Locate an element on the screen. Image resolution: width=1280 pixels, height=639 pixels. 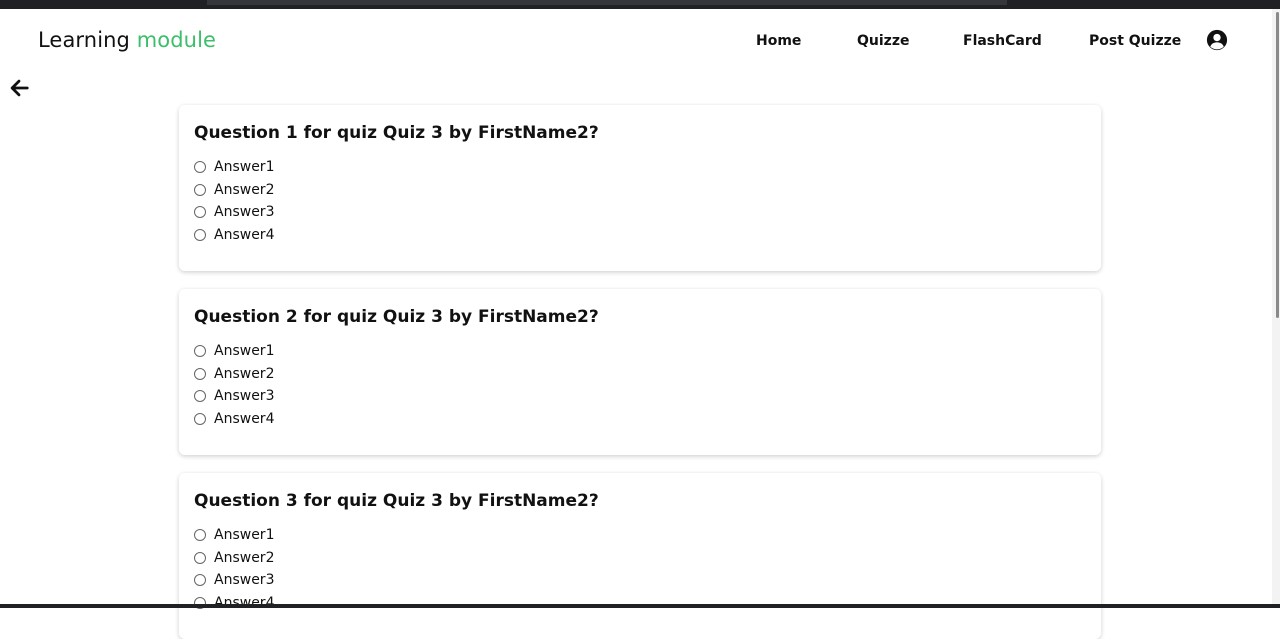
browser-bottom-bar is located at coordinates (640, 606).